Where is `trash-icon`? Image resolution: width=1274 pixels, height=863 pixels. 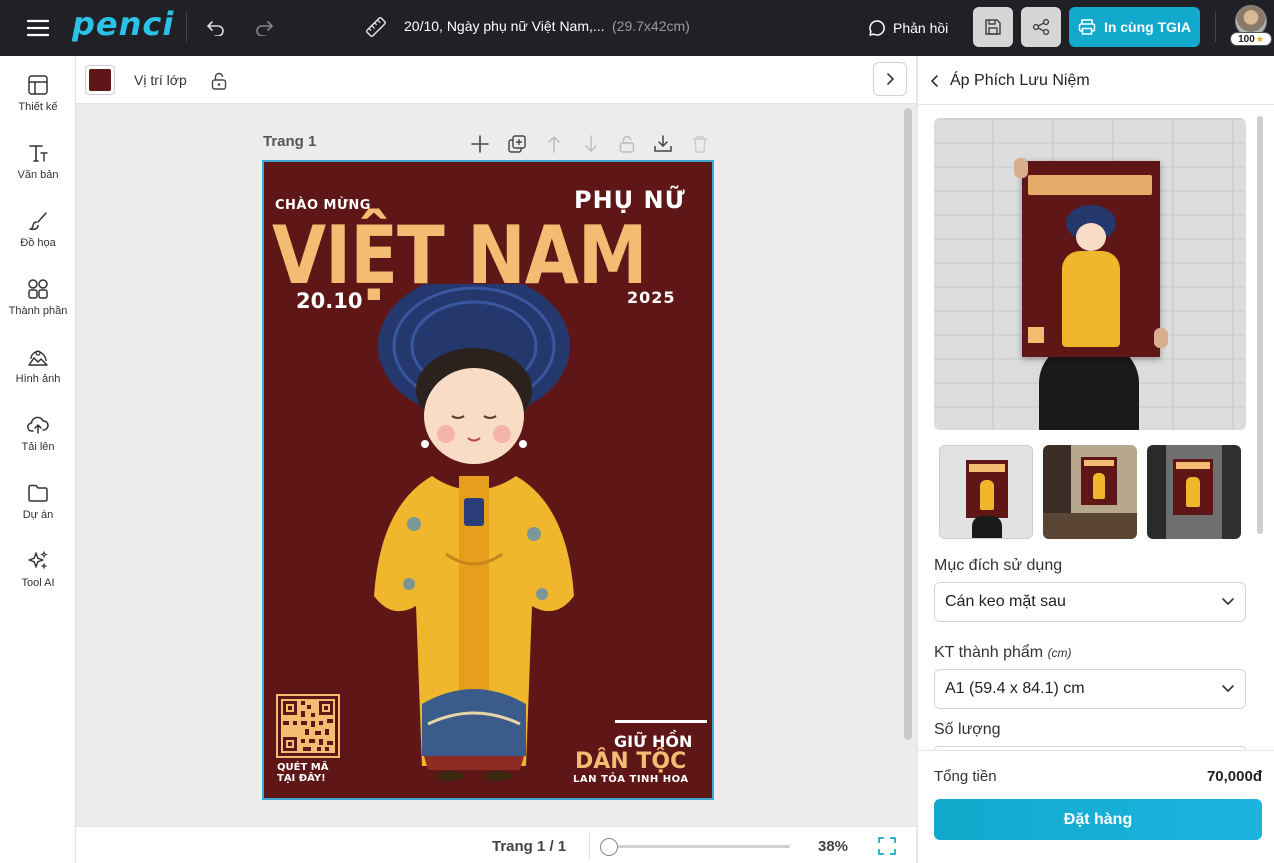
trash-icon is located at coordinates (700, 144).